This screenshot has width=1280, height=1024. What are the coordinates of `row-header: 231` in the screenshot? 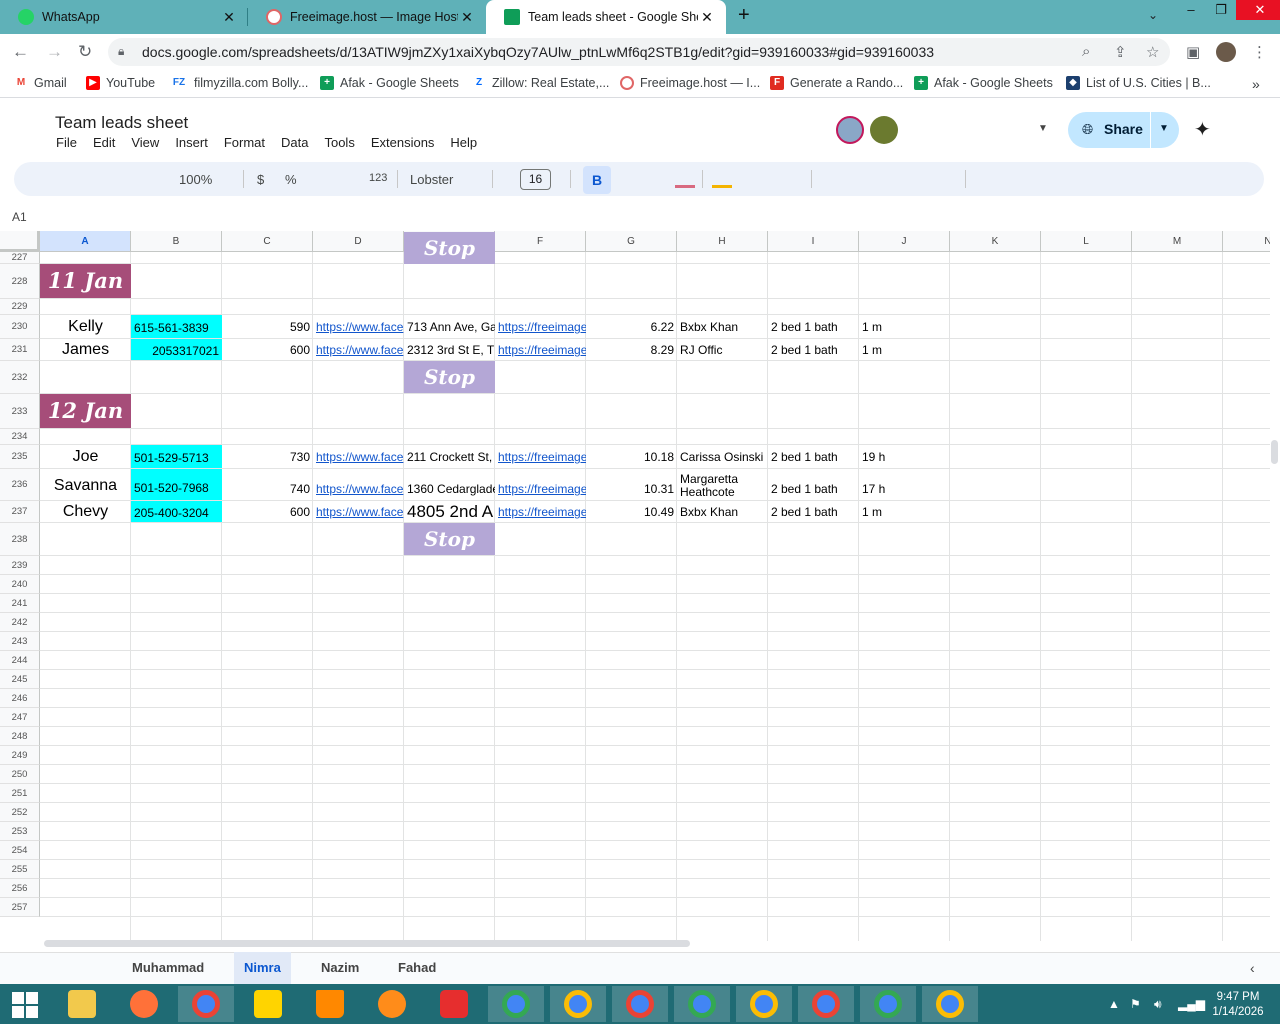 It's located at (20, 350).